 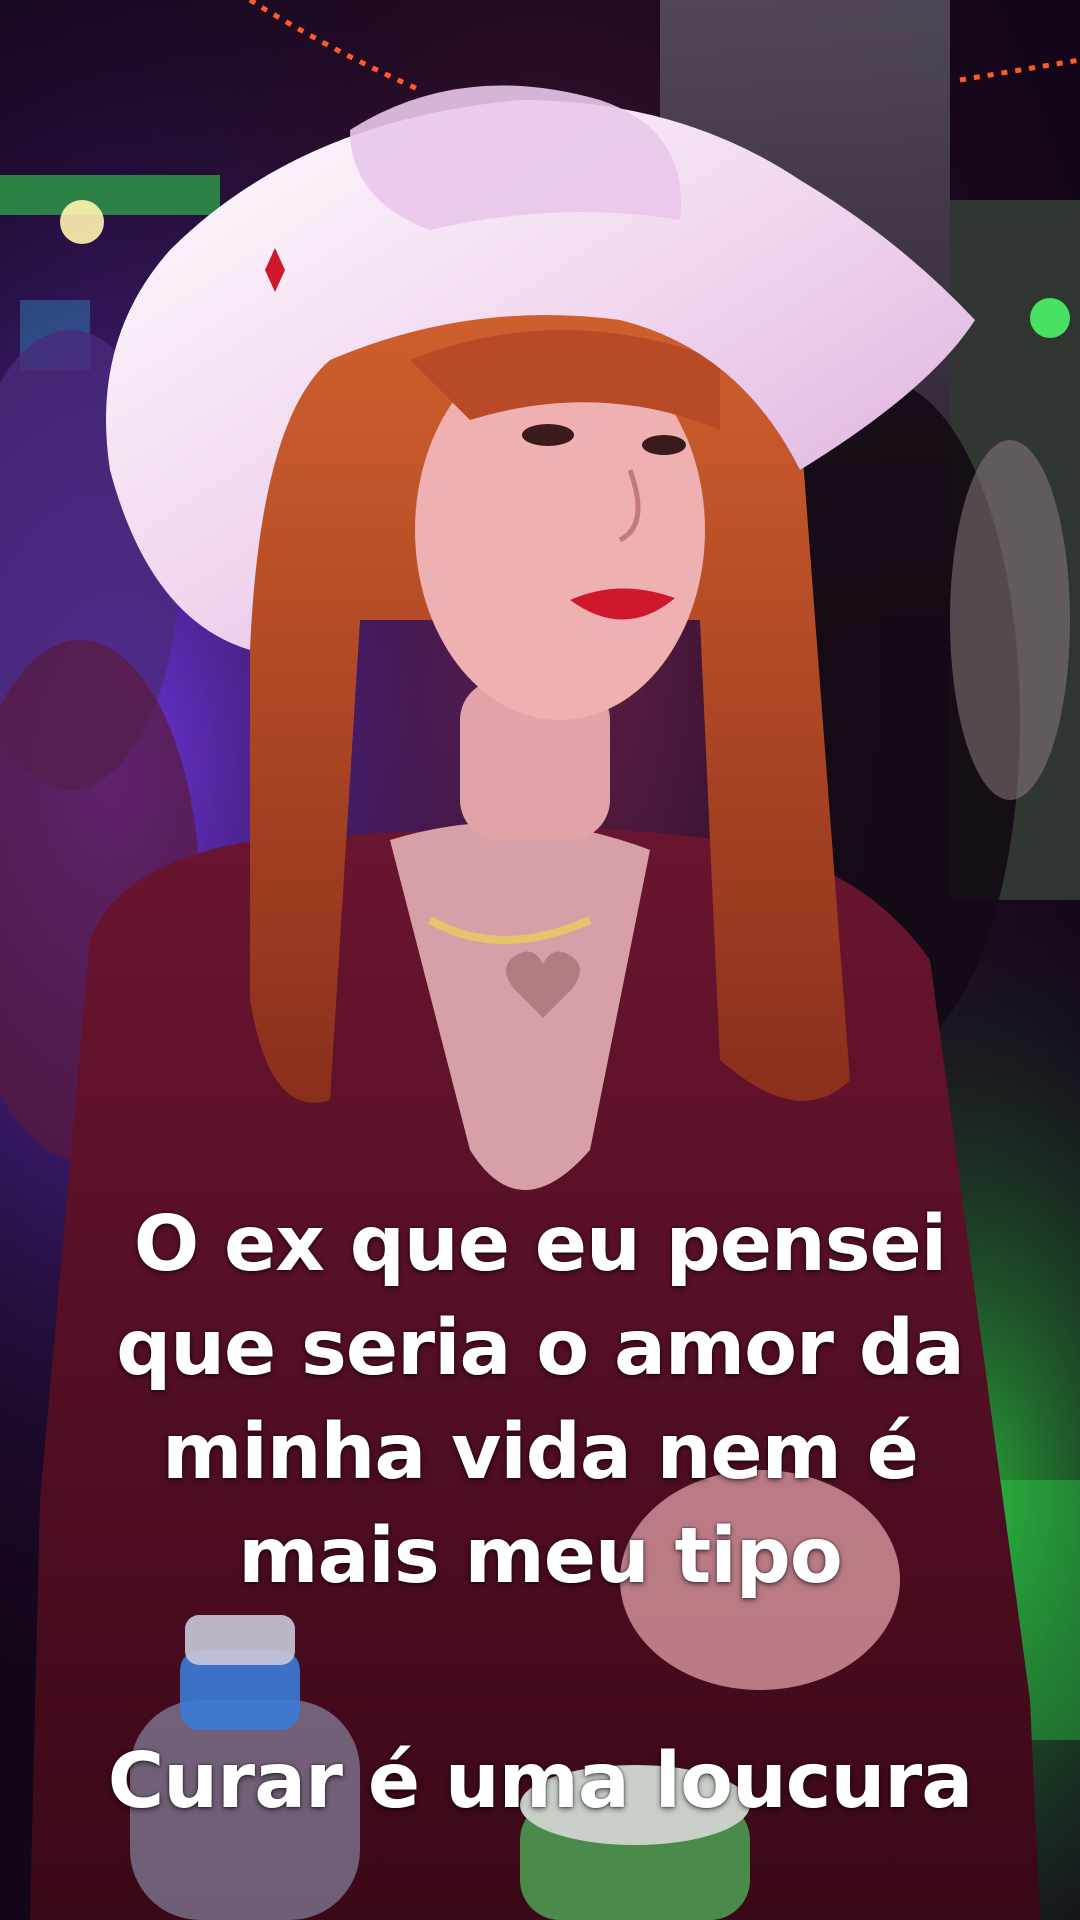 I want to click on caption-line-2: que seria o amor da, so click(x=540, y=1348).